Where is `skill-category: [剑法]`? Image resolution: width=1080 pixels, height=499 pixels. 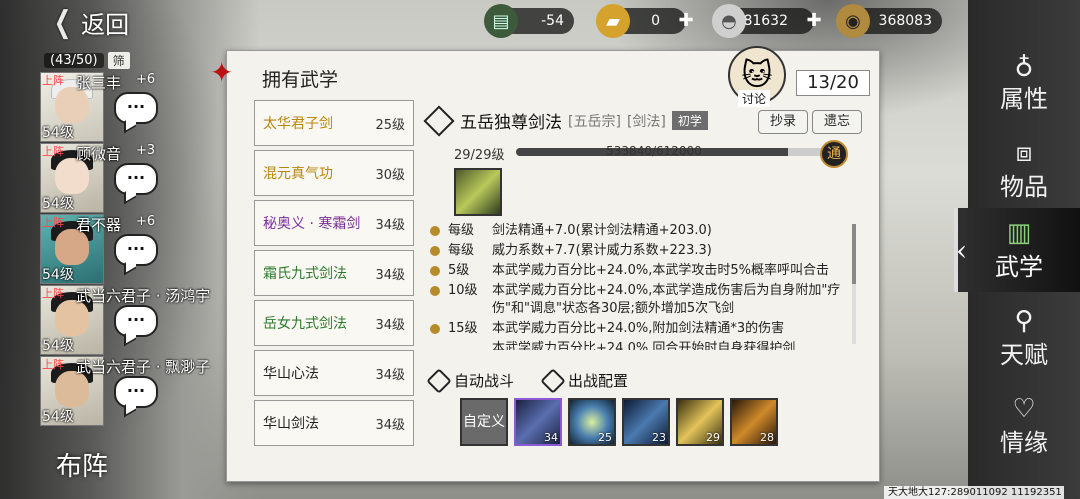 skill-category: [剑法] is located at coordinates (646, 121).